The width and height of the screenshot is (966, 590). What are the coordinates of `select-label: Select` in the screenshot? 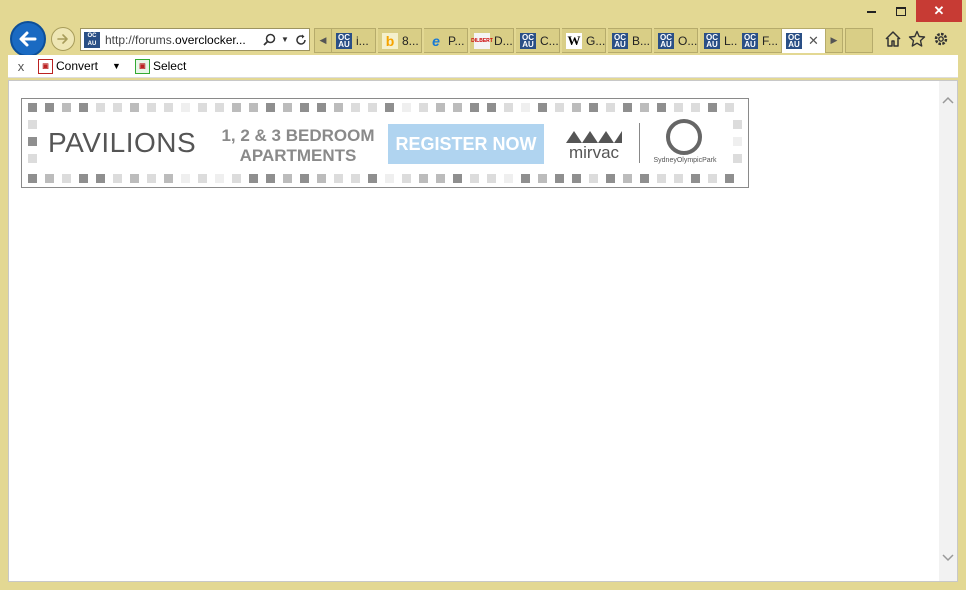 It's located at (169, 66).